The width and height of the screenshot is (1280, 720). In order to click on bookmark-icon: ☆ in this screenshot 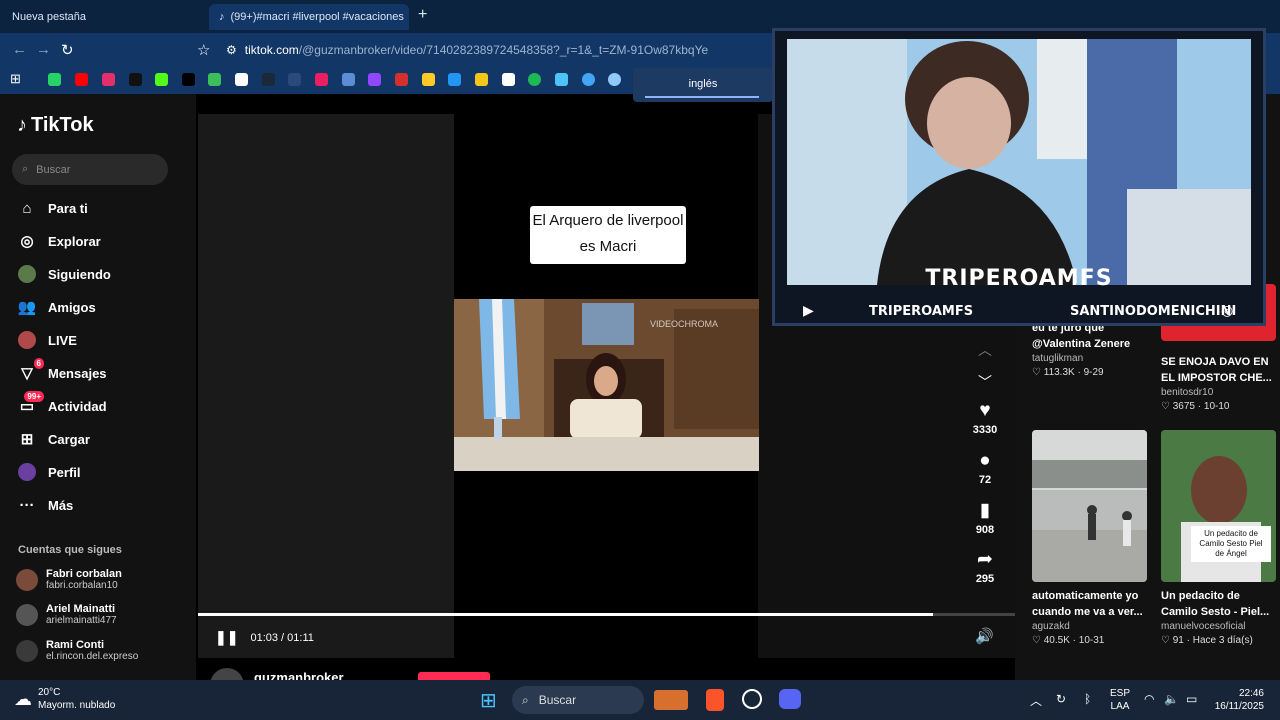, I will do `click(203, 50)`.